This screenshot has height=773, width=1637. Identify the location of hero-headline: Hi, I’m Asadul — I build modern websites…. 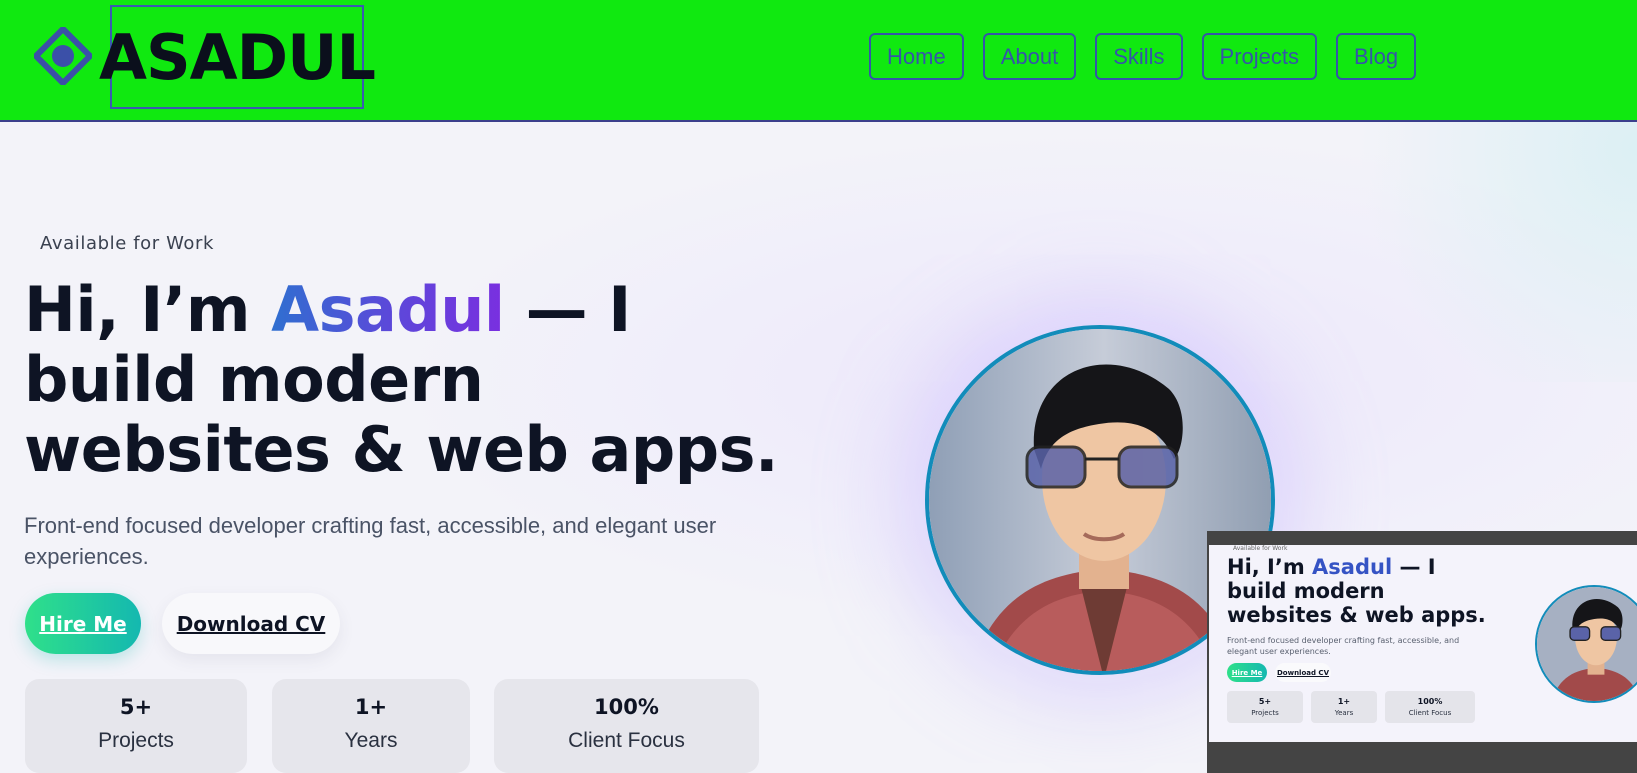
(414, 380).